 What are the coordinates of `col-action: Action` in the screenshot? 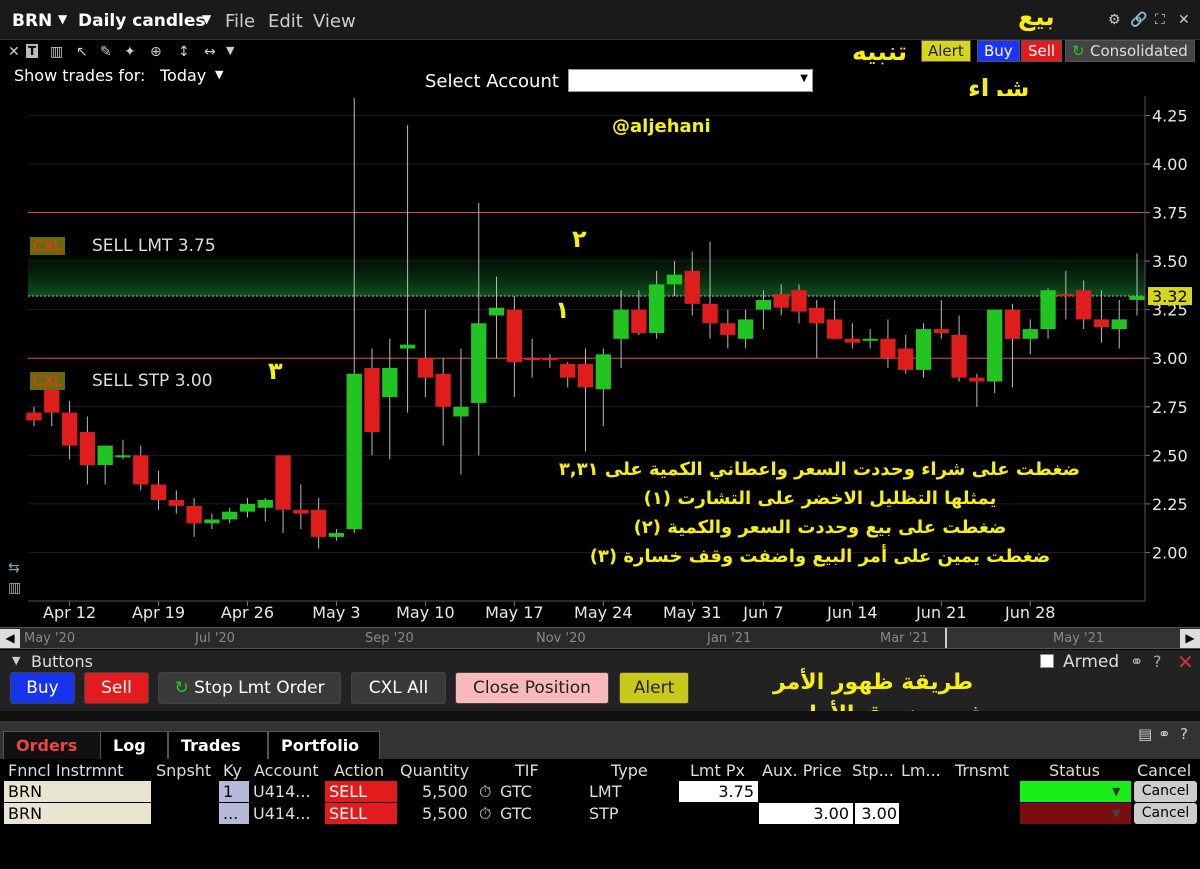 It's located at (359, 770).